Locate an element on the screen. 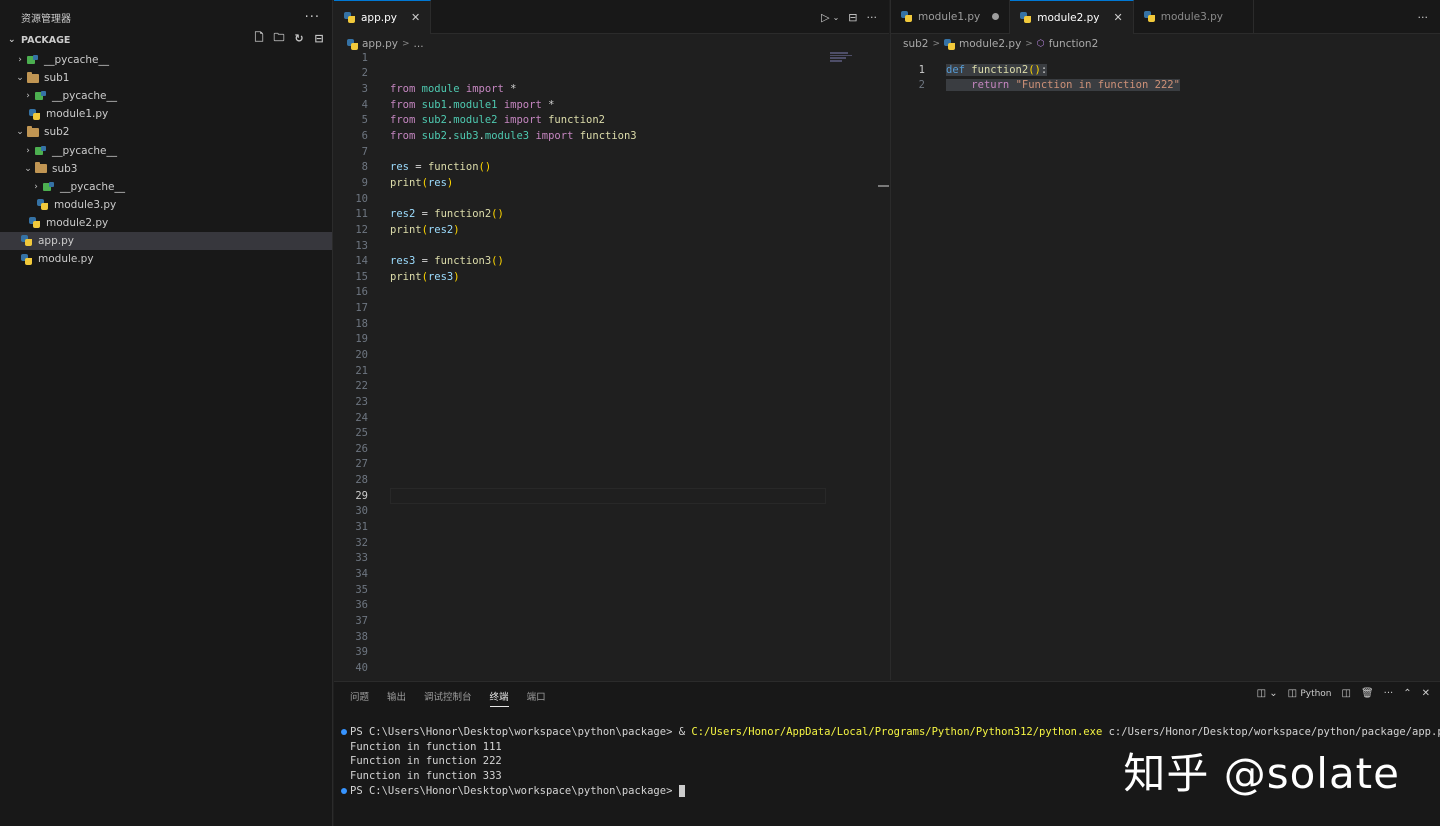  collapse-all-icon: ⊟ is located at coordinates (319, 38).